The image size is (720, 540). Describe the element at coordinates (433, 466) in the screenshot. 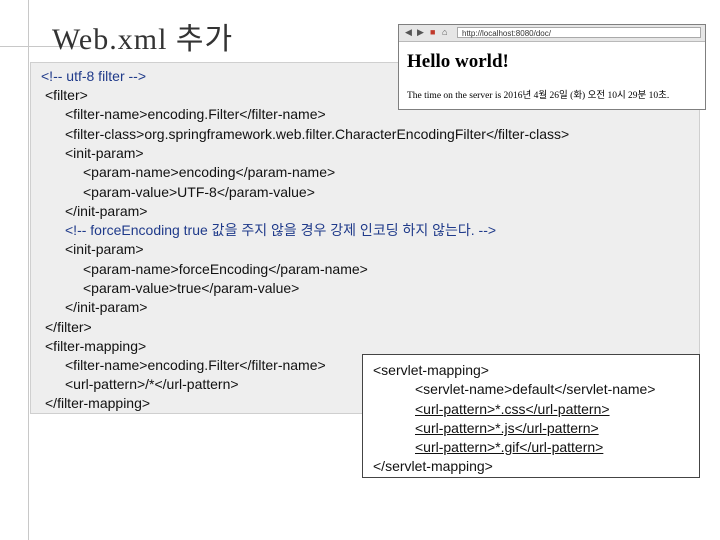

I see `servlet-line-6: </servlet-mapping>` at that location.